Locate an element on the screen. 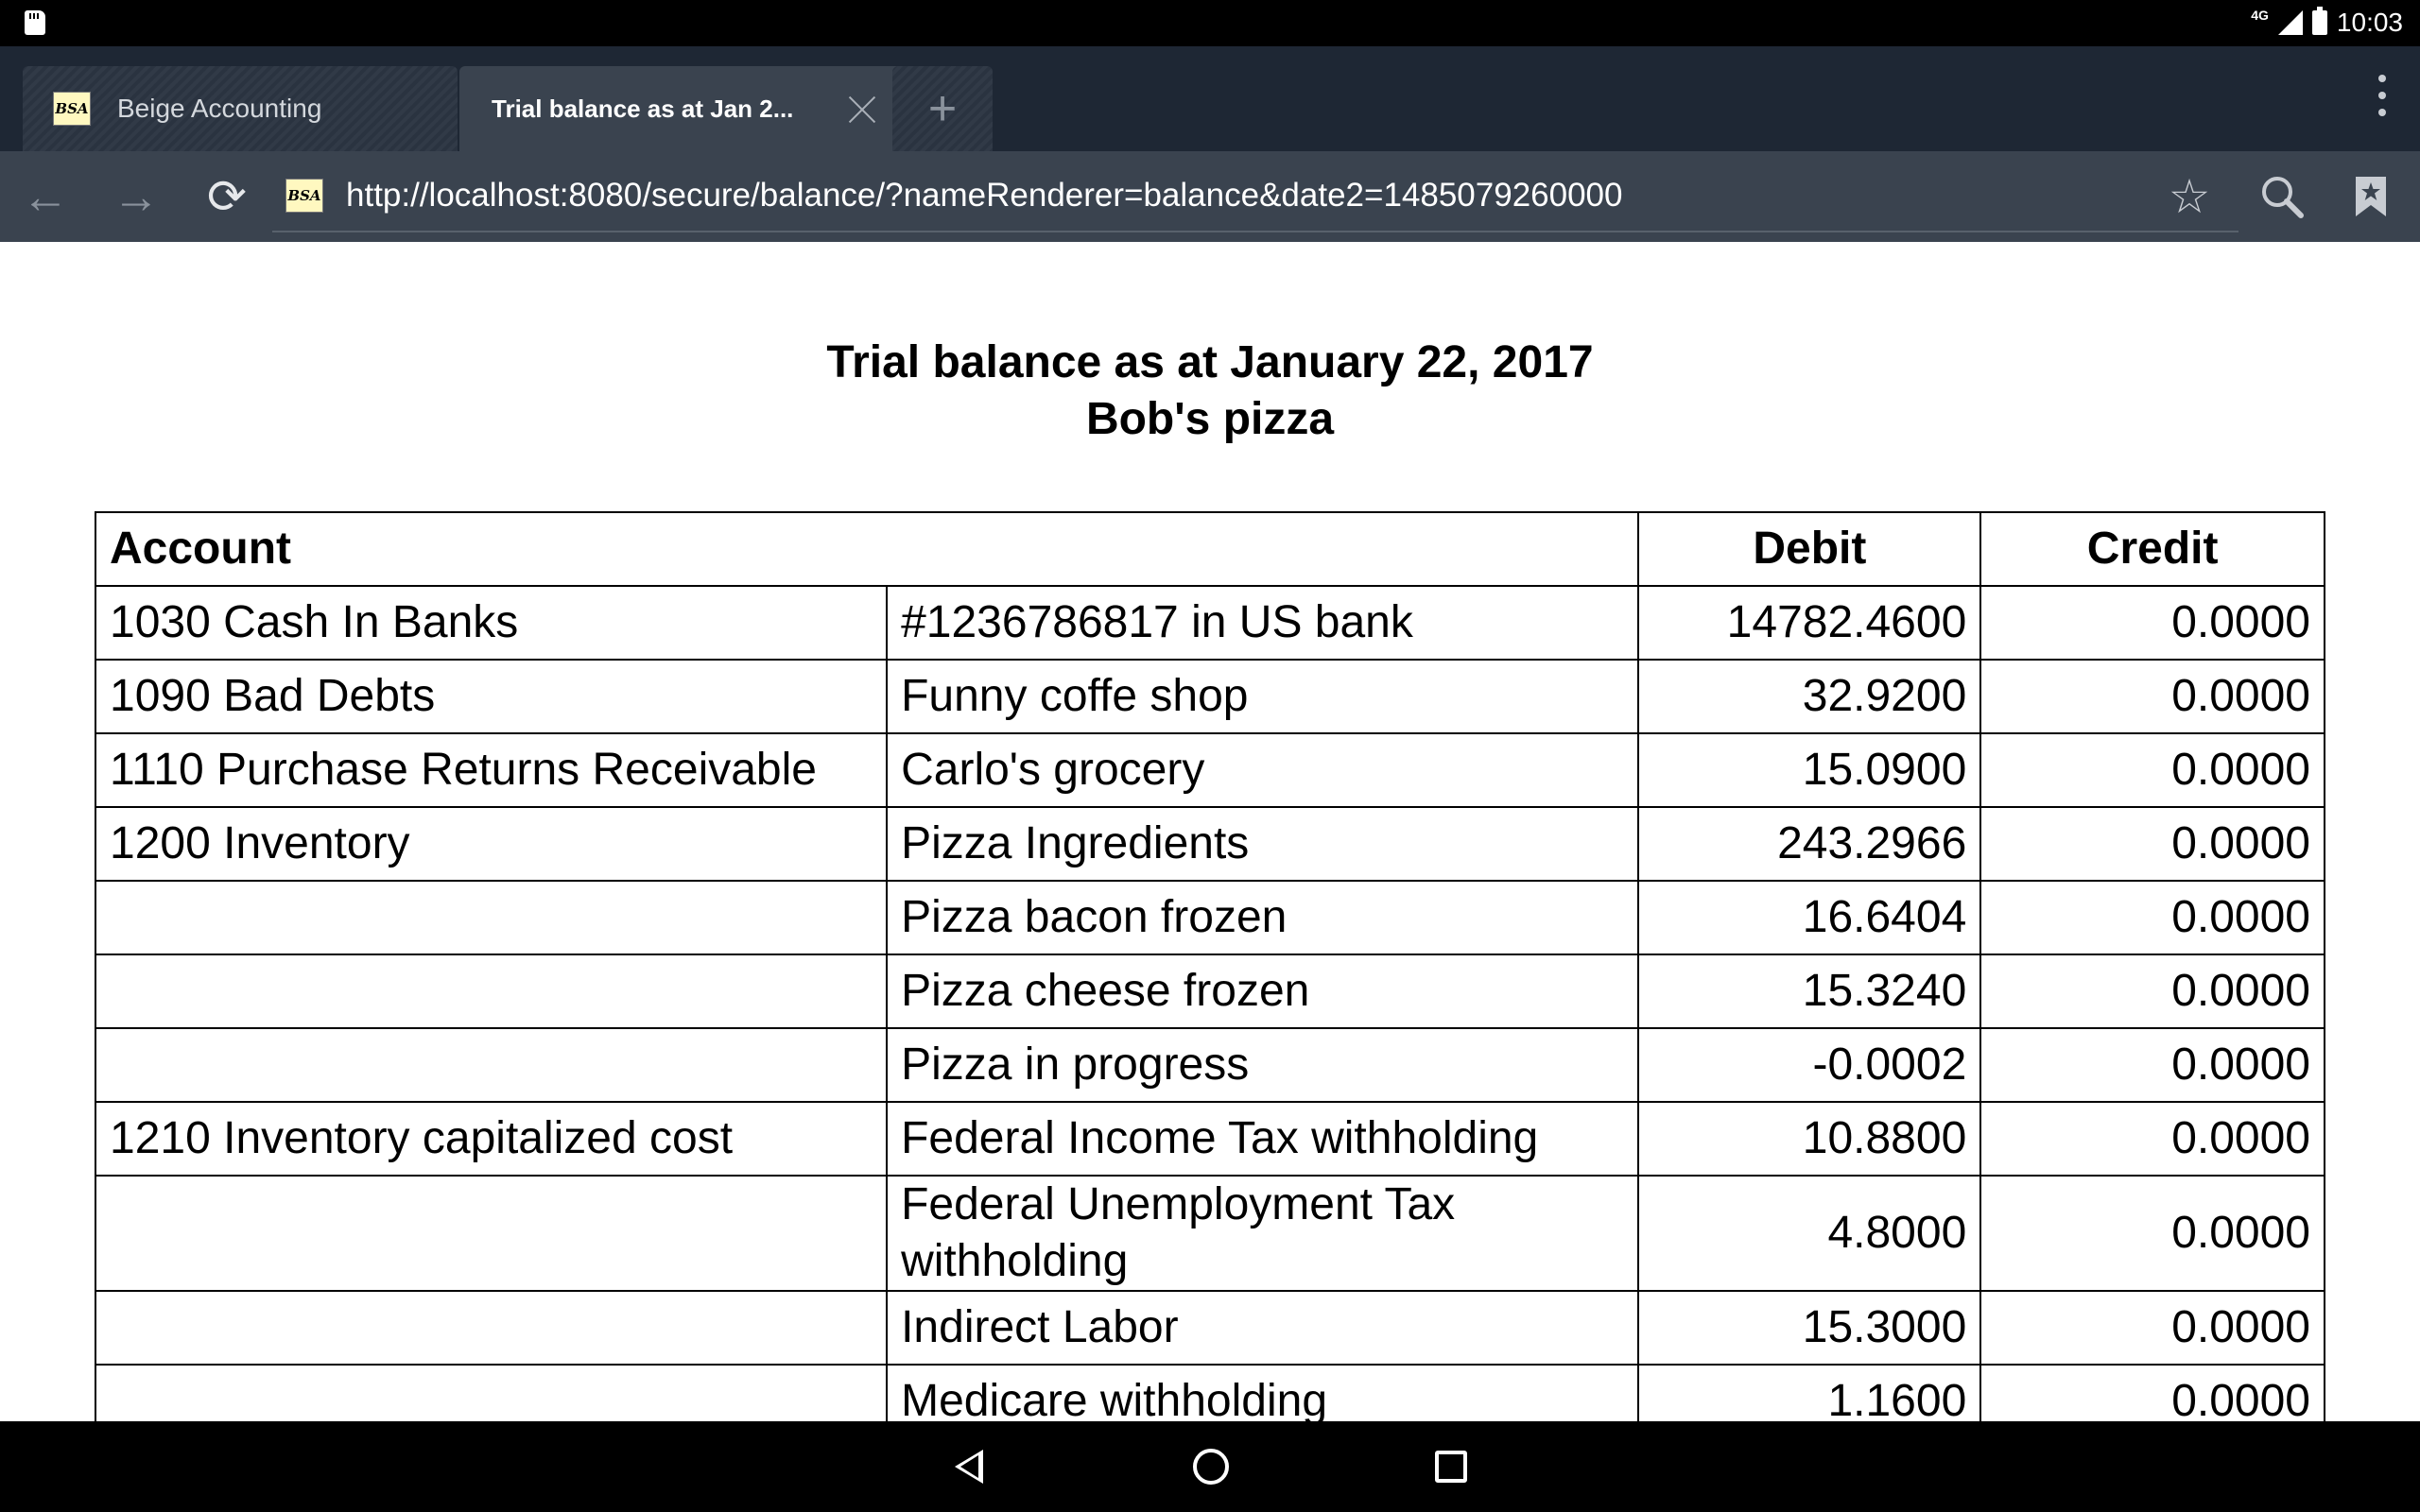  debit-cell: 16.6404 is located at coordinates (1809, 917).